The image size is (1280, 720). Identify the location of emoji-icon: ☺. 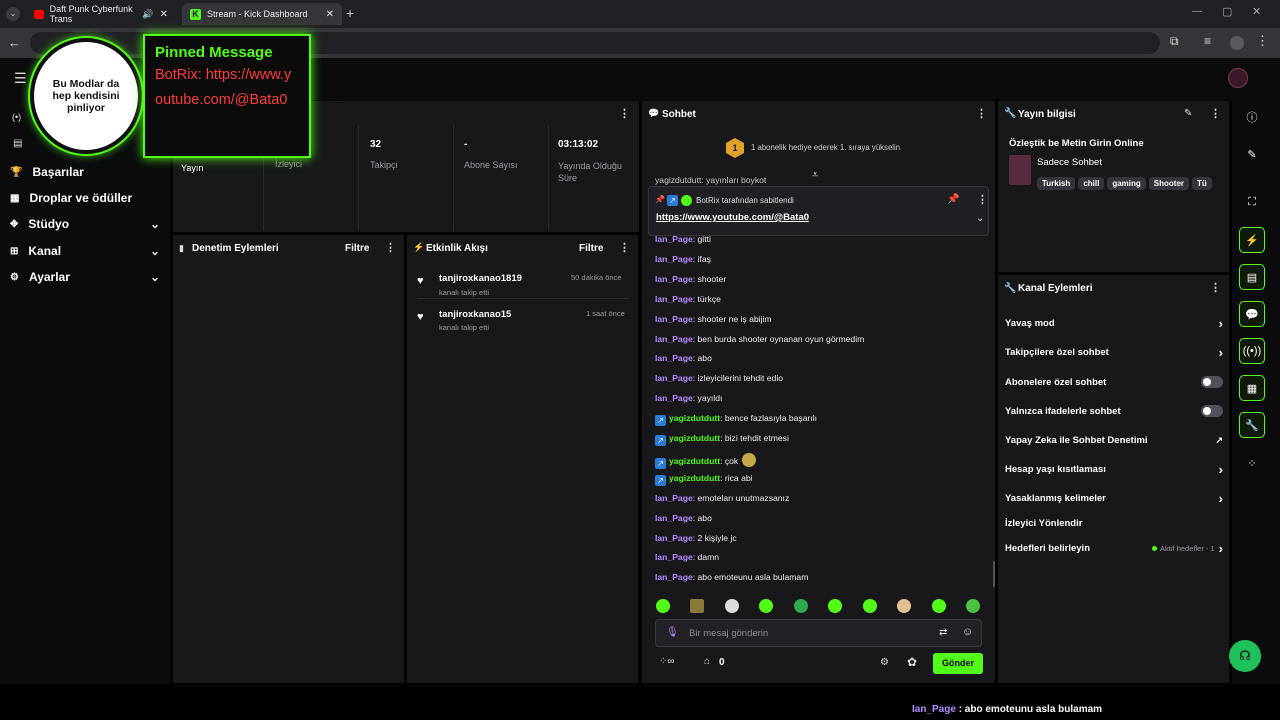
(967, 632).